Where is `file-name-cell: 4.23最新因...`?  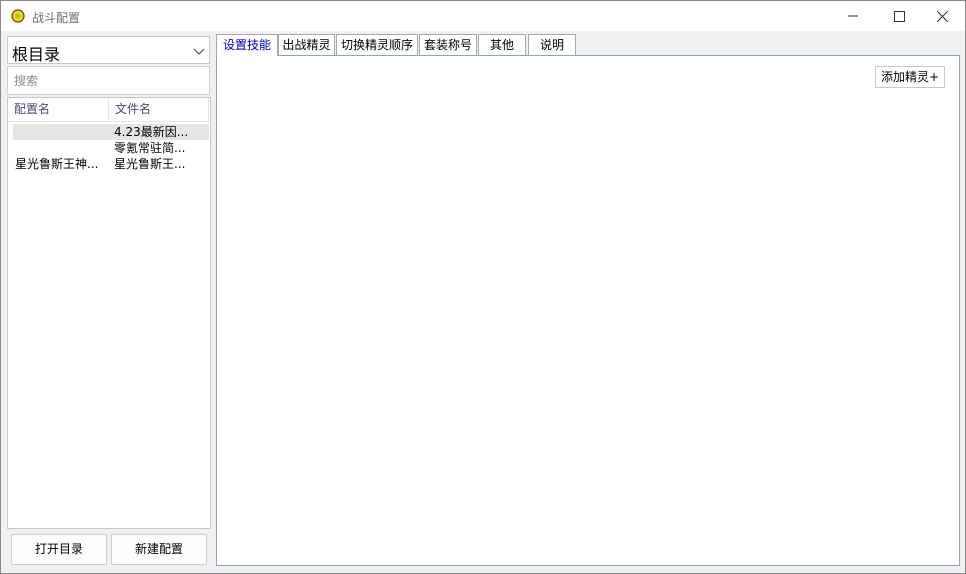 file-name-cell: 4.23最新因... is located at coordinates (151, 132).